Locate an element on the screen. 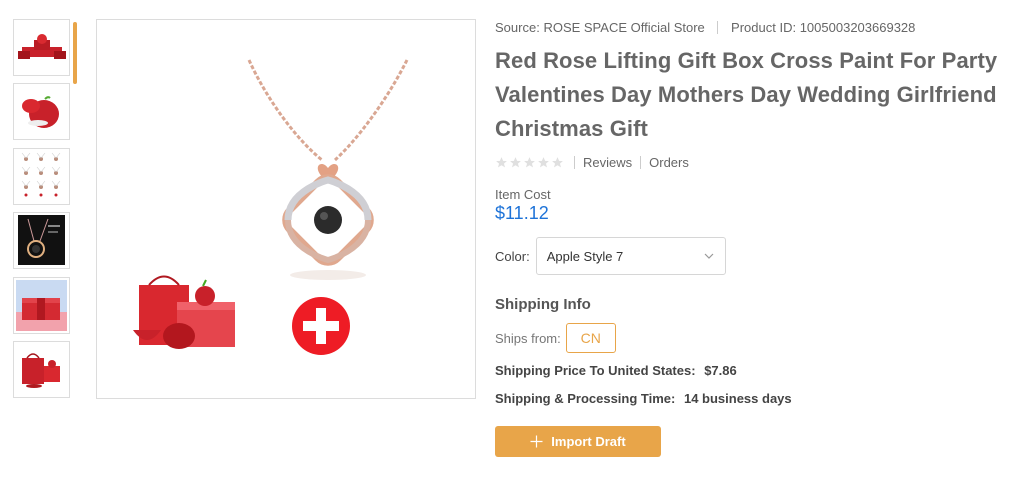 The image size is (1024, 502). product-id: 1005003203669328 is located at coordinates (857, 27).